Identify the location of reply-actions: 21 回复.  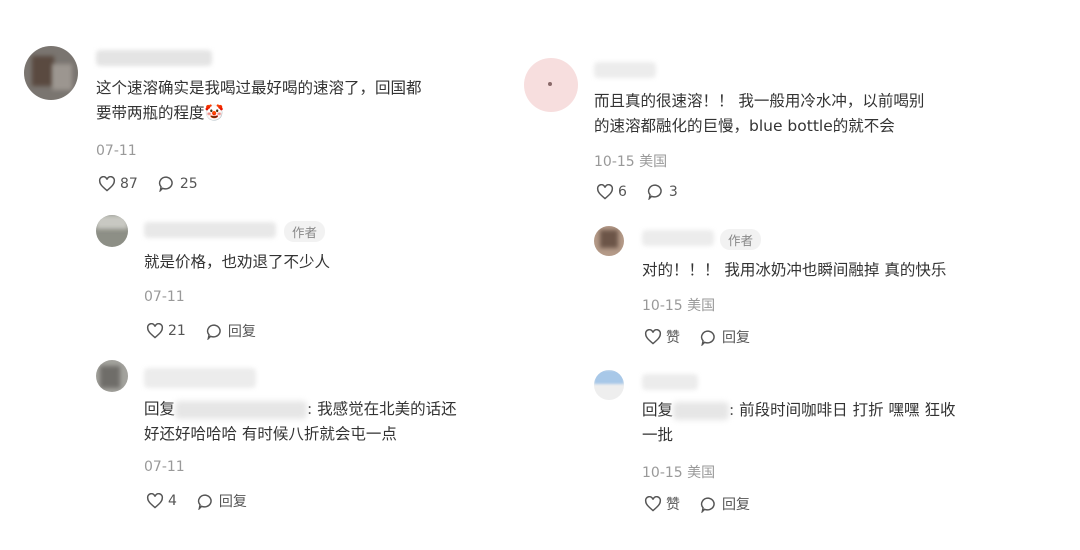
(211, 331).